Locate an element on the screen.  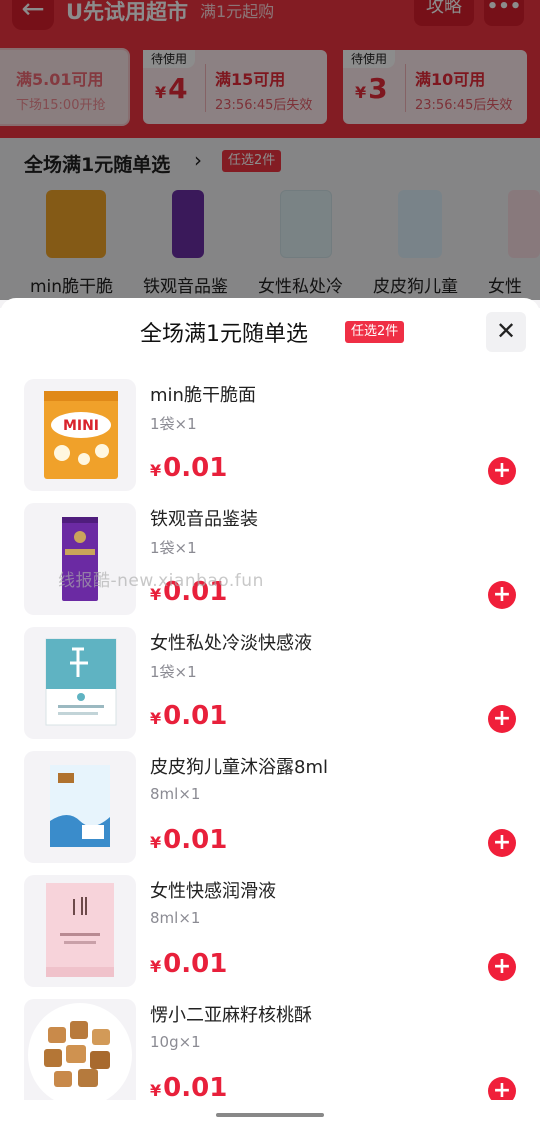
home-indicator is located at coordinates (270, 1115).